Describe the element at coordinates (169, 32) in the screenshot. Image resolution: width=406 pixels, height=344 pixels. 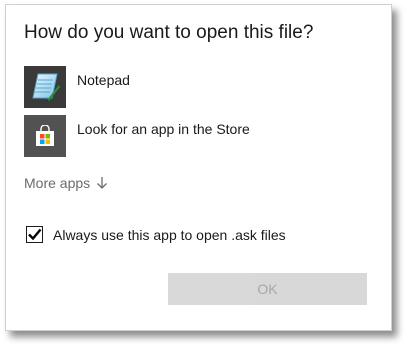
I see `dialog-title: How do you want to open this file?` at that location.